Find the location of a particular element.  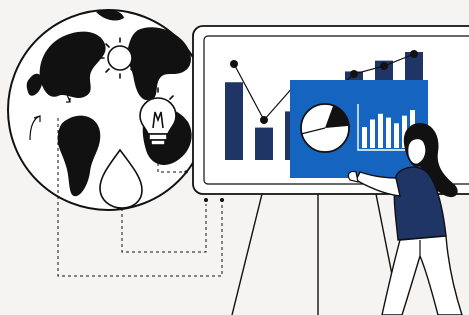

pie-chart-icon is located at coordinates (325, 128).